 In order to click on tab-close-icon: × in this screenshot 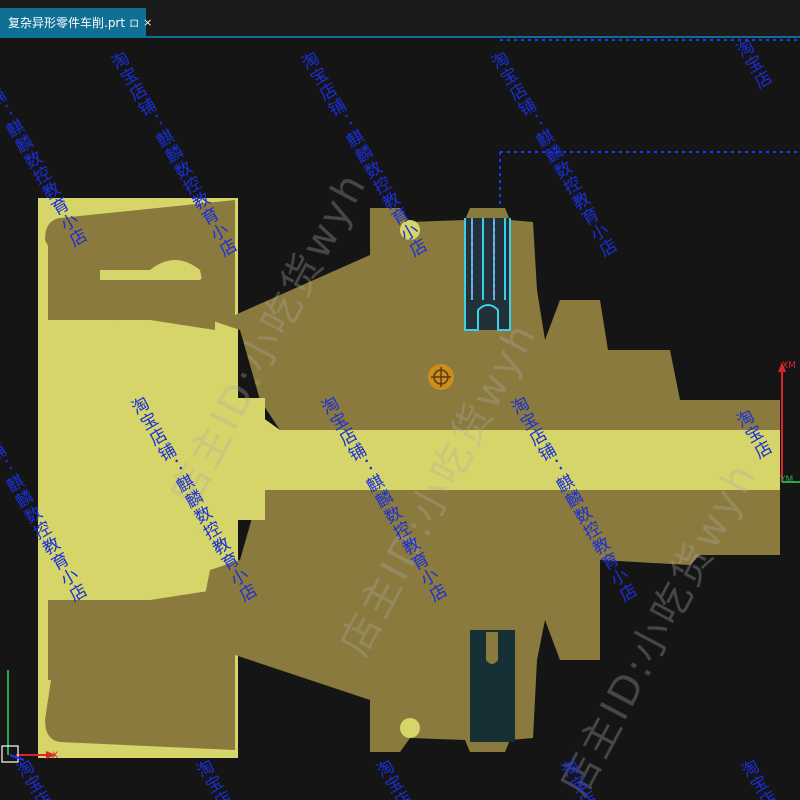, I will do `click(147, 22)`.